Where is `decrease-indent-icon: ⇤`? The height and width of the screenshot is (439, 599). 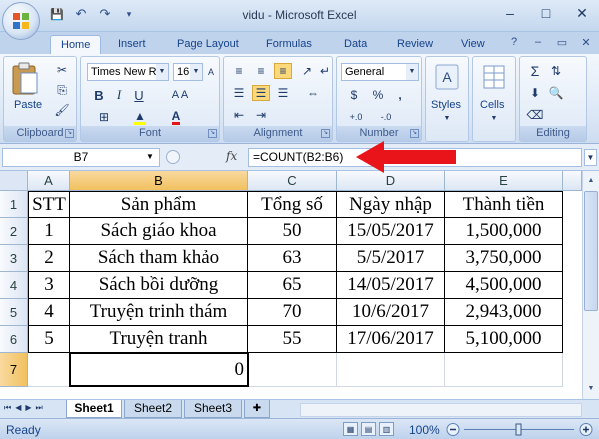
decrease-indent-icon: ⇤ is located at coordinates (239, 115).